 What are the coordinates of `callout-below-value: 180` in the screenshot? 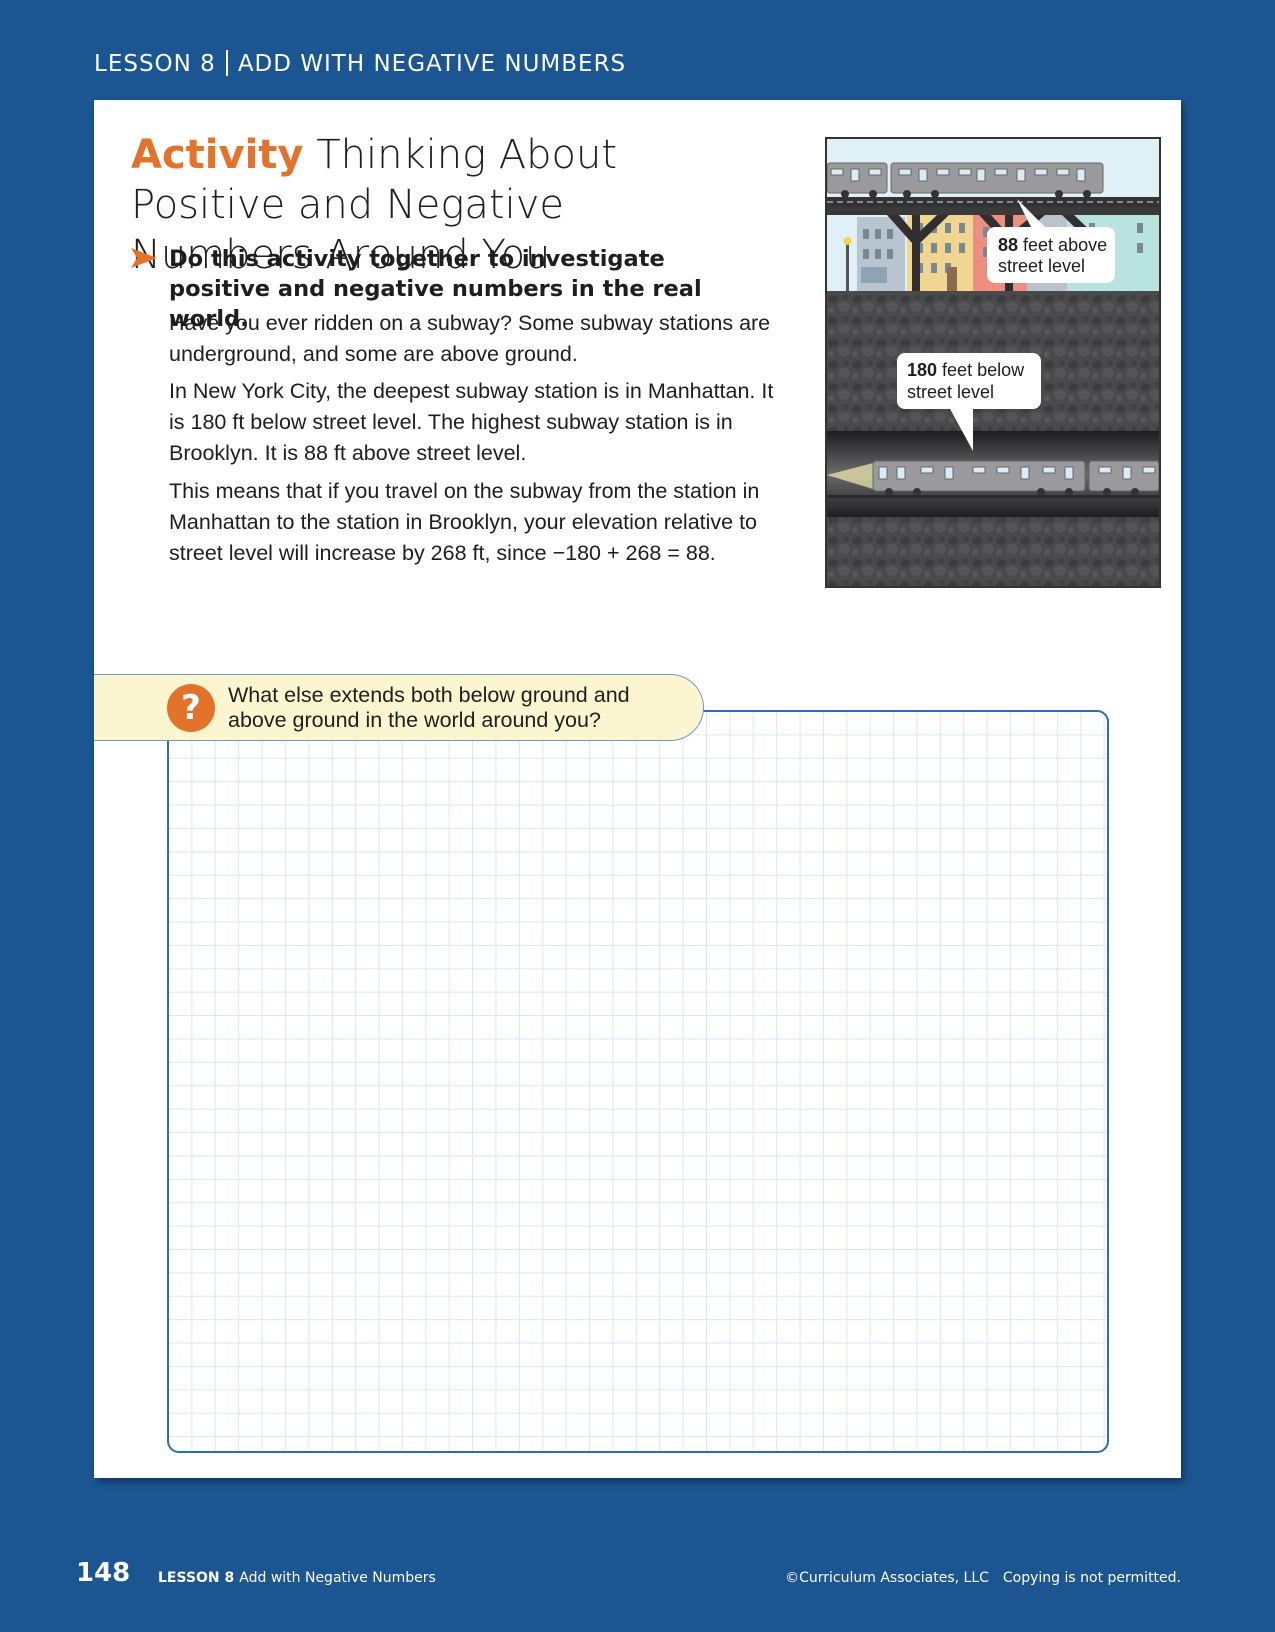 It's located at (922, 370).